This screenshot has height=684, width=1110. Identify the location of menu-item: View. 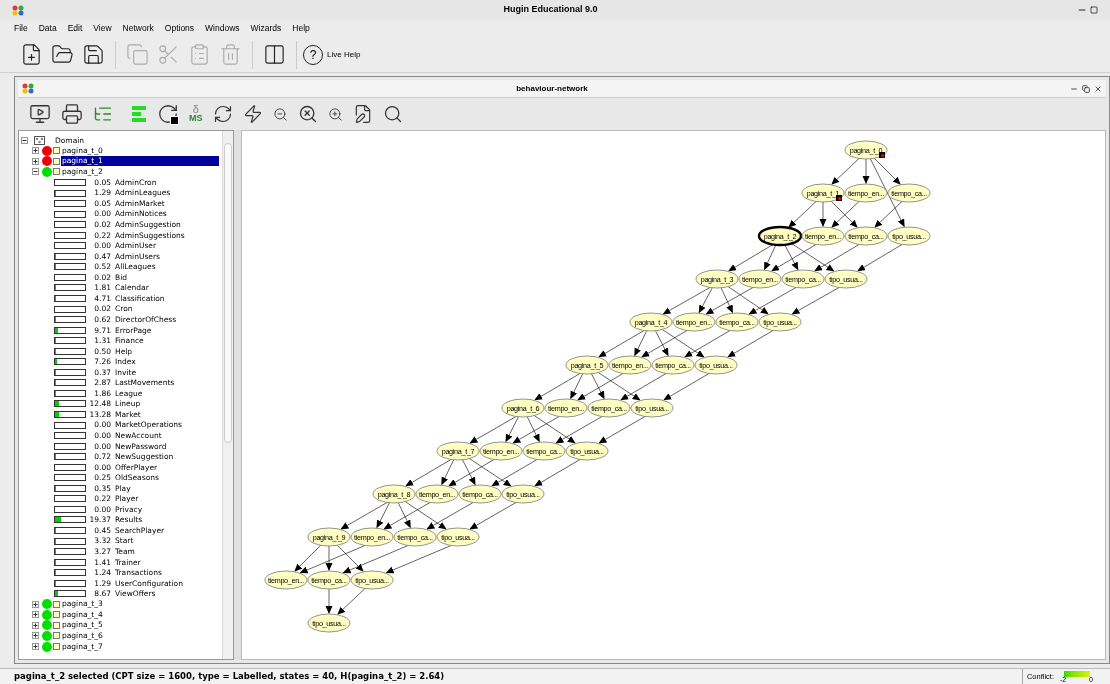
(102, 28).